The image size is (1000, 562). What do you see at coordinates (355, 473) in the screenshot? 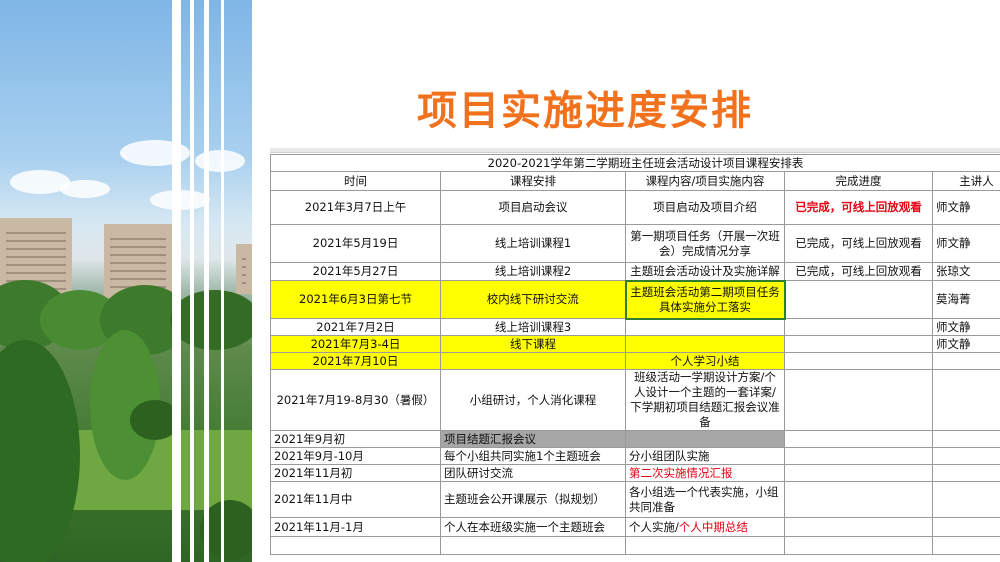
I see `cell-time: 2021年11月初` at bounding box center [355, 473].